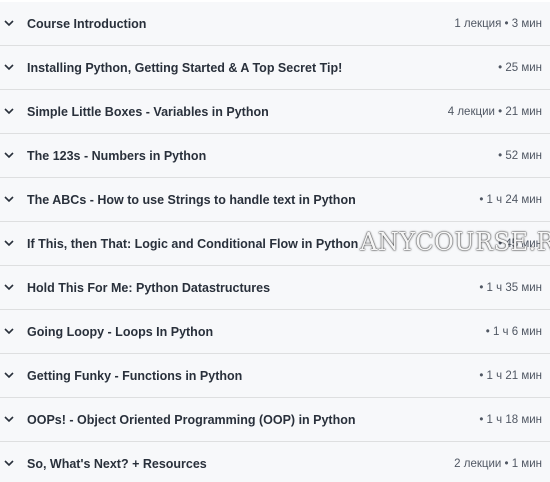 The width and height of the screenshot is (550, 482). What do you see at coordinates (520, 155) in the screenshot?
I see `section-meta: • 52 мин` at bounding box center [520, 155].